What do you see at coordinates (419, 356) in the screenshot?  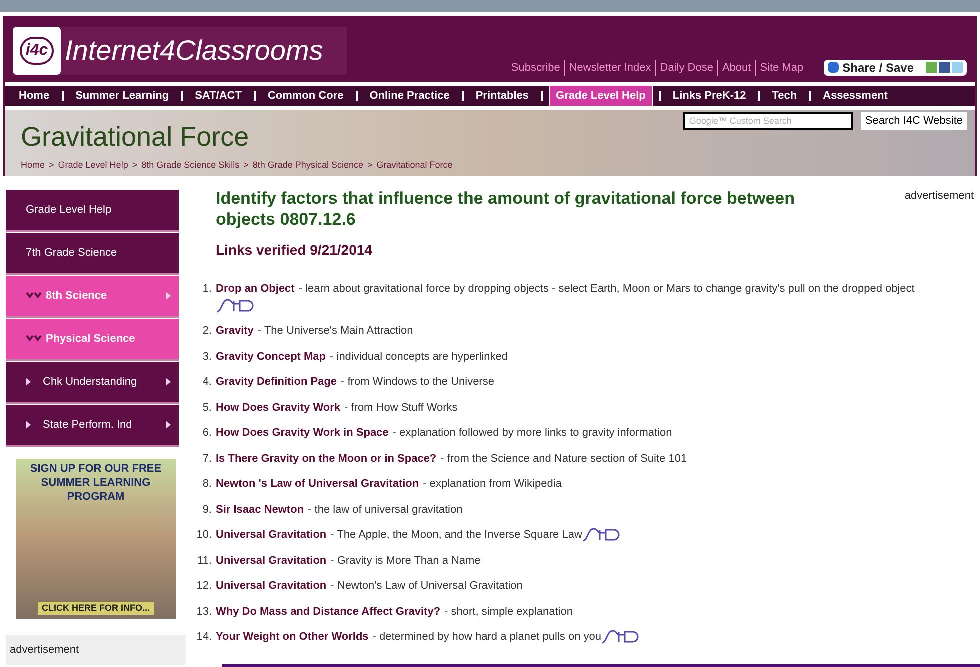 I see `link-description: - individual concepts are hyperlinked` at bounding box center [419, 356].